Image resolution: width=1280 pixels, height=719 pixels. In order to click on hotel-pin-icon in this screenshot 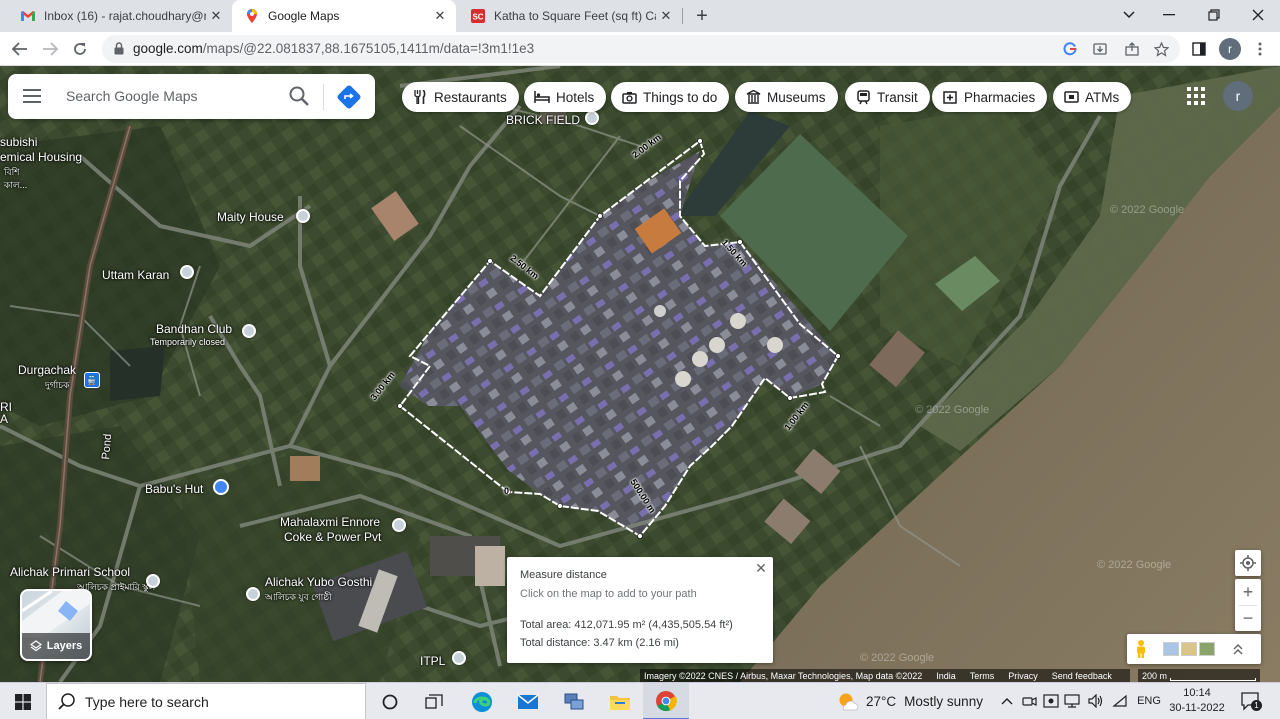, I will do `click(221, 487)`.